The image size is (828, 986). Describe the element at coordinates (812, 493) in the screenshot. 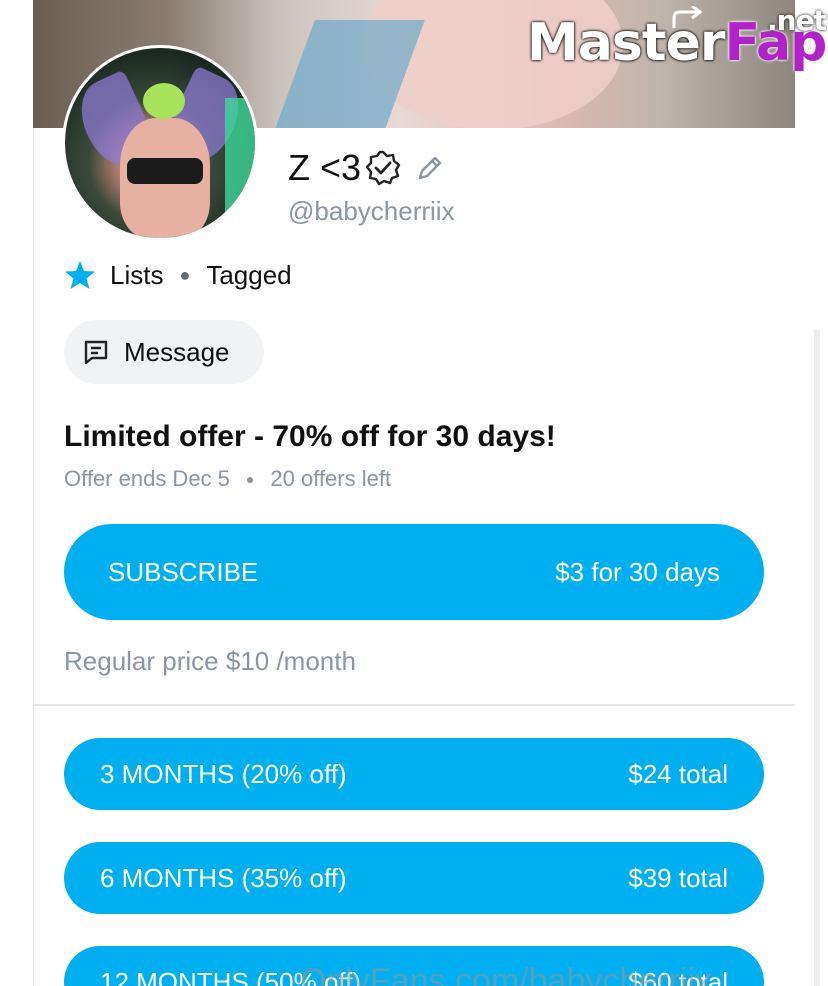

I see `page-margin` at that location.